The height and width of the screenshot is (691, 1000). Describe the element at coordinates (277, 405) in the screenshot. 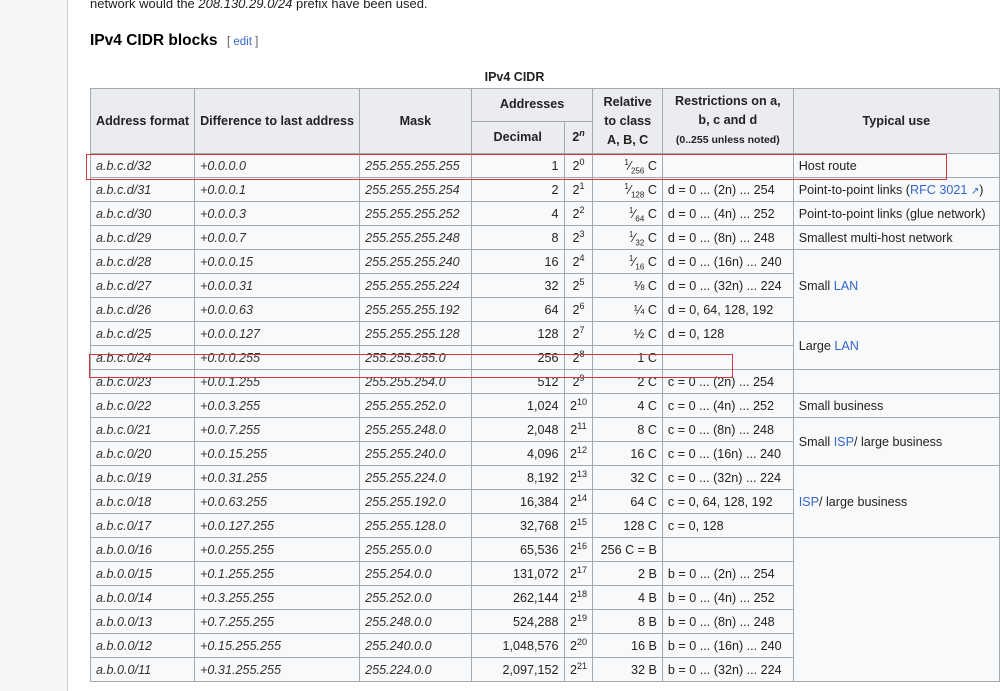

I see `cell-difference: +0.0.3.255` at that location.